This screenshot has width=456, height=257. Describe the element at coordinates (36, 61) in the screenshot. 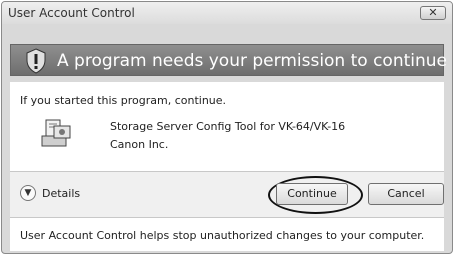

I see `shield-icon` at that location.